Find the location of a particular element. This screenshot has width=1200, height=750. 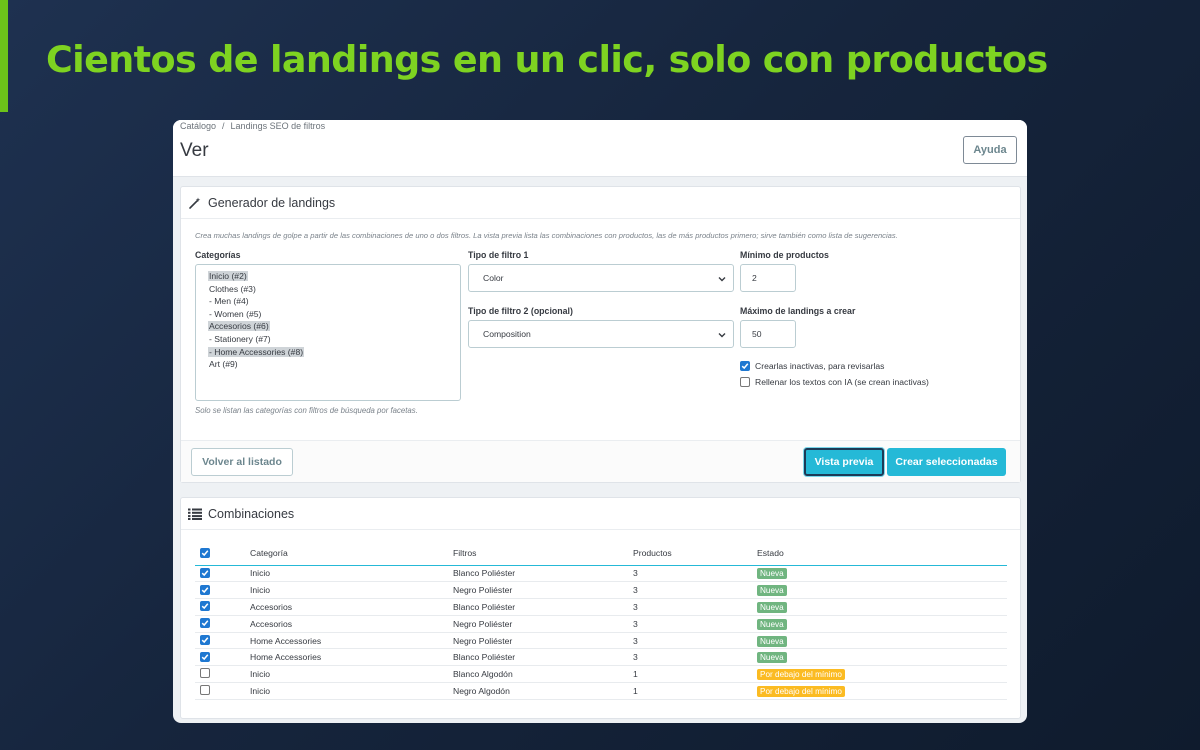

generator-header: Generador de landings is located at coordinates (600, 203).